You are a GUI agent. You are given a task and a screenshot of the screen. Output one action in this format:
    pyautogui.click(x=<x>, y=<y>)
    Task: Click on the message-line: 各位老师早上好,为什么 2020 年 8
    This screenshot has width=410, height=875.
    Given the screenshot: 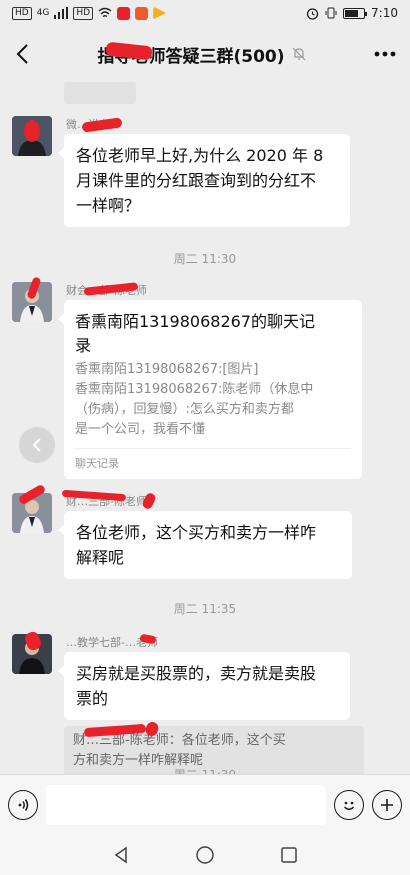 What is the action you would take?
    pyautogui.click(x=200, y=155)
    